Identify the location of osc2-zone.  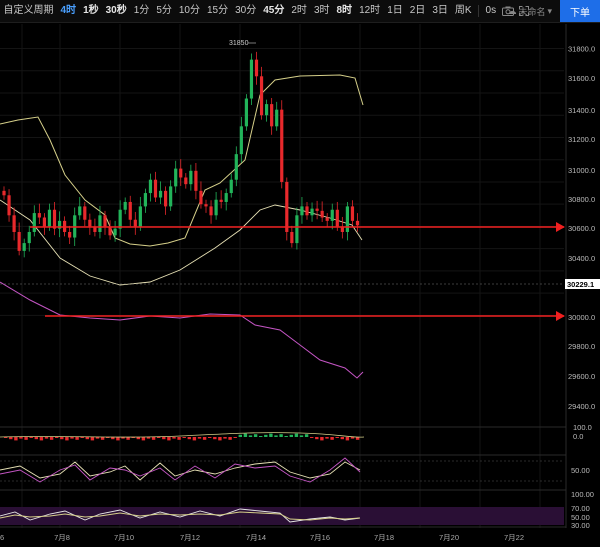
(282, 516).